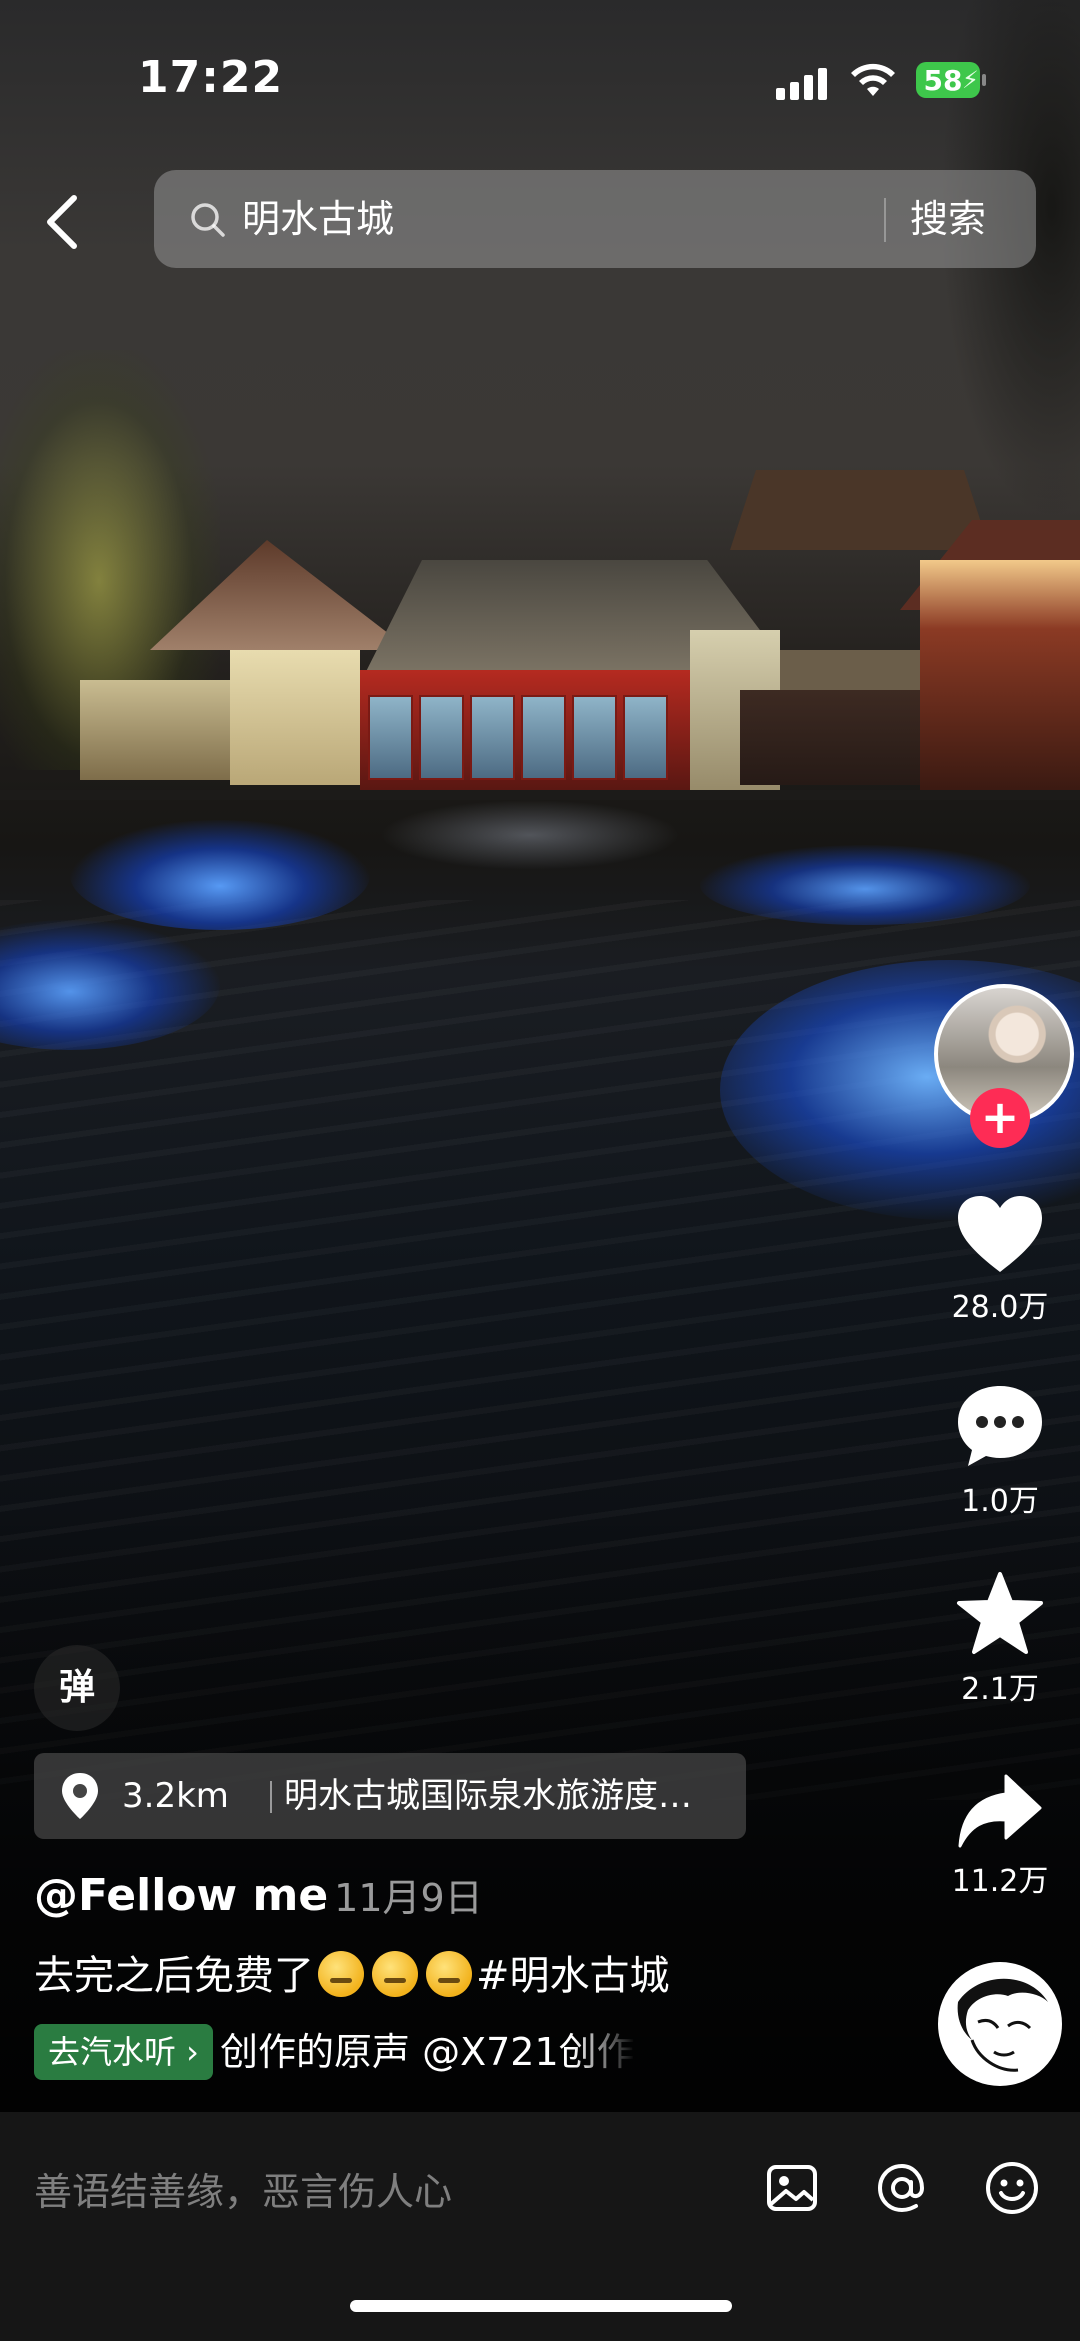  Describe the element at coordinates (1000, 1881) in the screenshot. I see `share-count: 11.2万` at that location.